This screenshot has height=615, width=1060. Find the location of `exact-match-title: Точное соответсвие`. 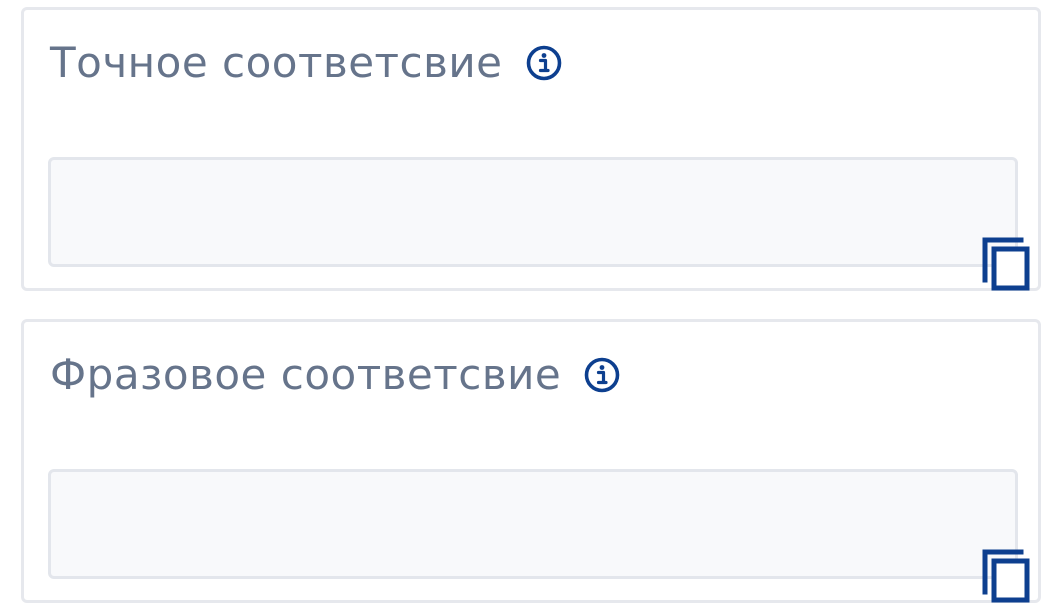

exact-match-title: Точное соответсвие is located at coordinates (276, 62).